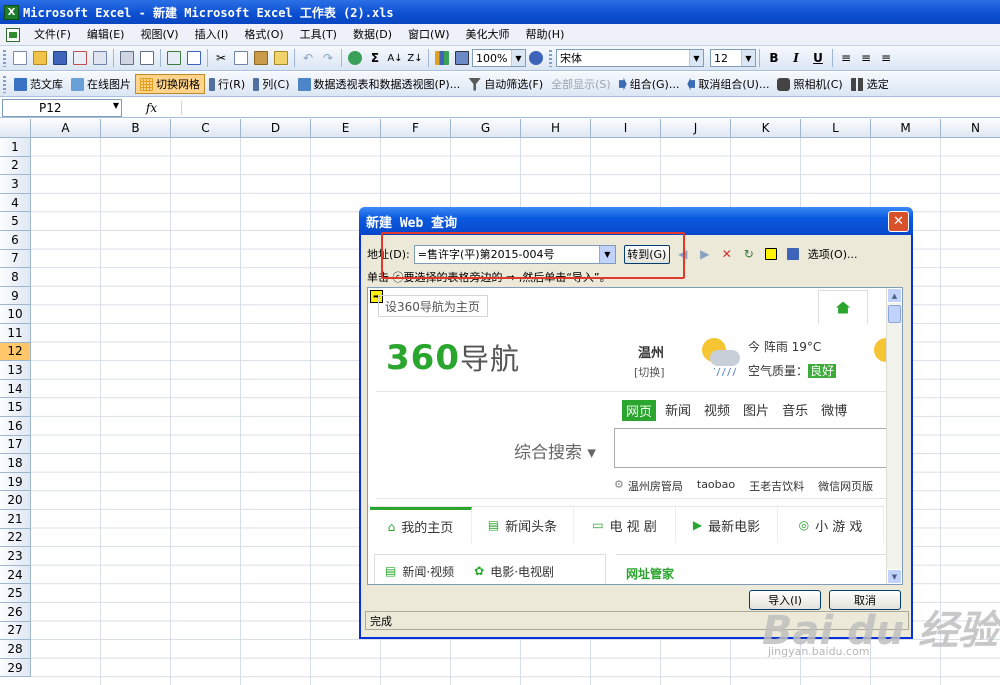 The width and height of the screenshot is (1000, 685). I want to click on row-header: 23, so click(15, 556).